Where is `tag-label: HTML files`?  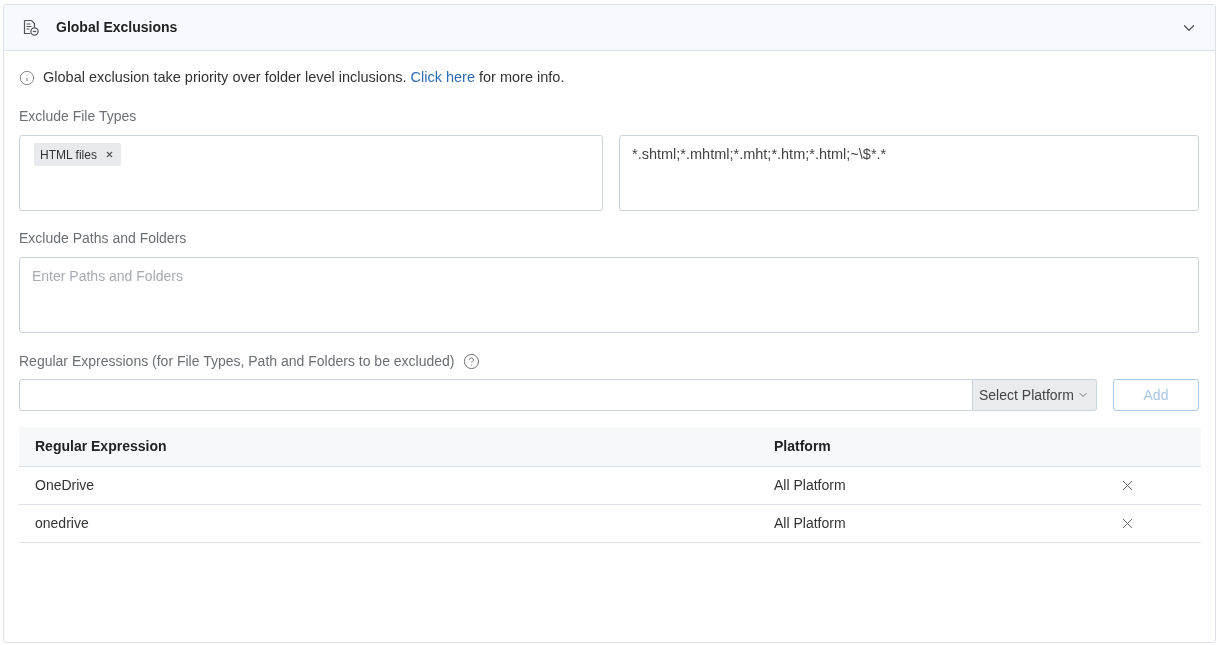 tag-label: HTML files is located at coordinates (68, 155).